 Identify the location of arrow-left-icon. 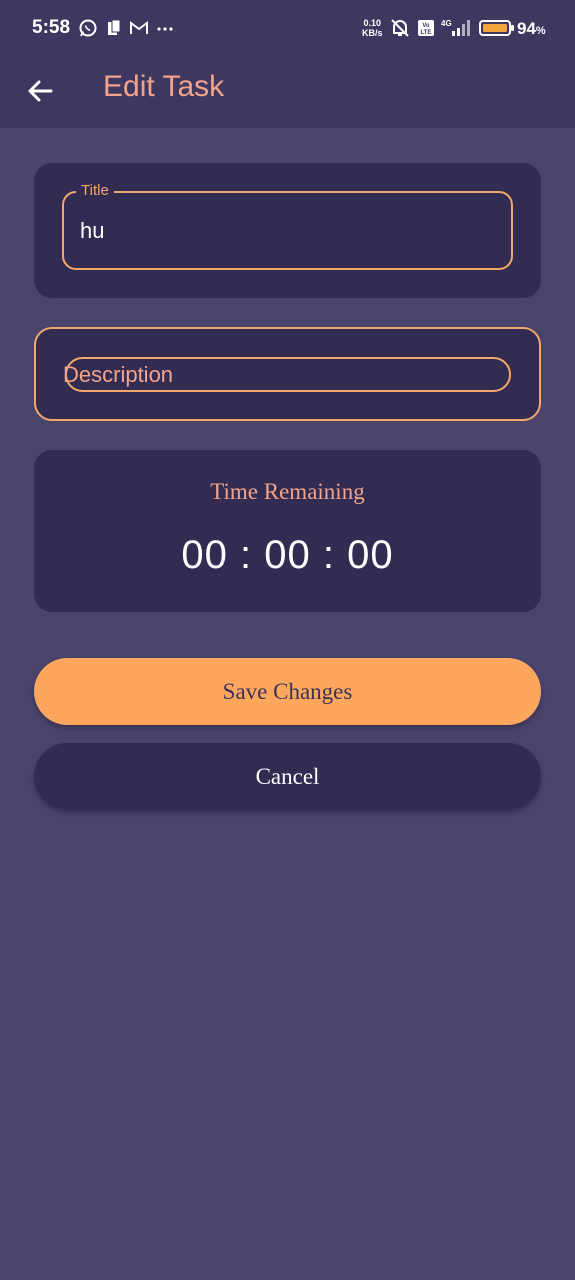
(40, 91).